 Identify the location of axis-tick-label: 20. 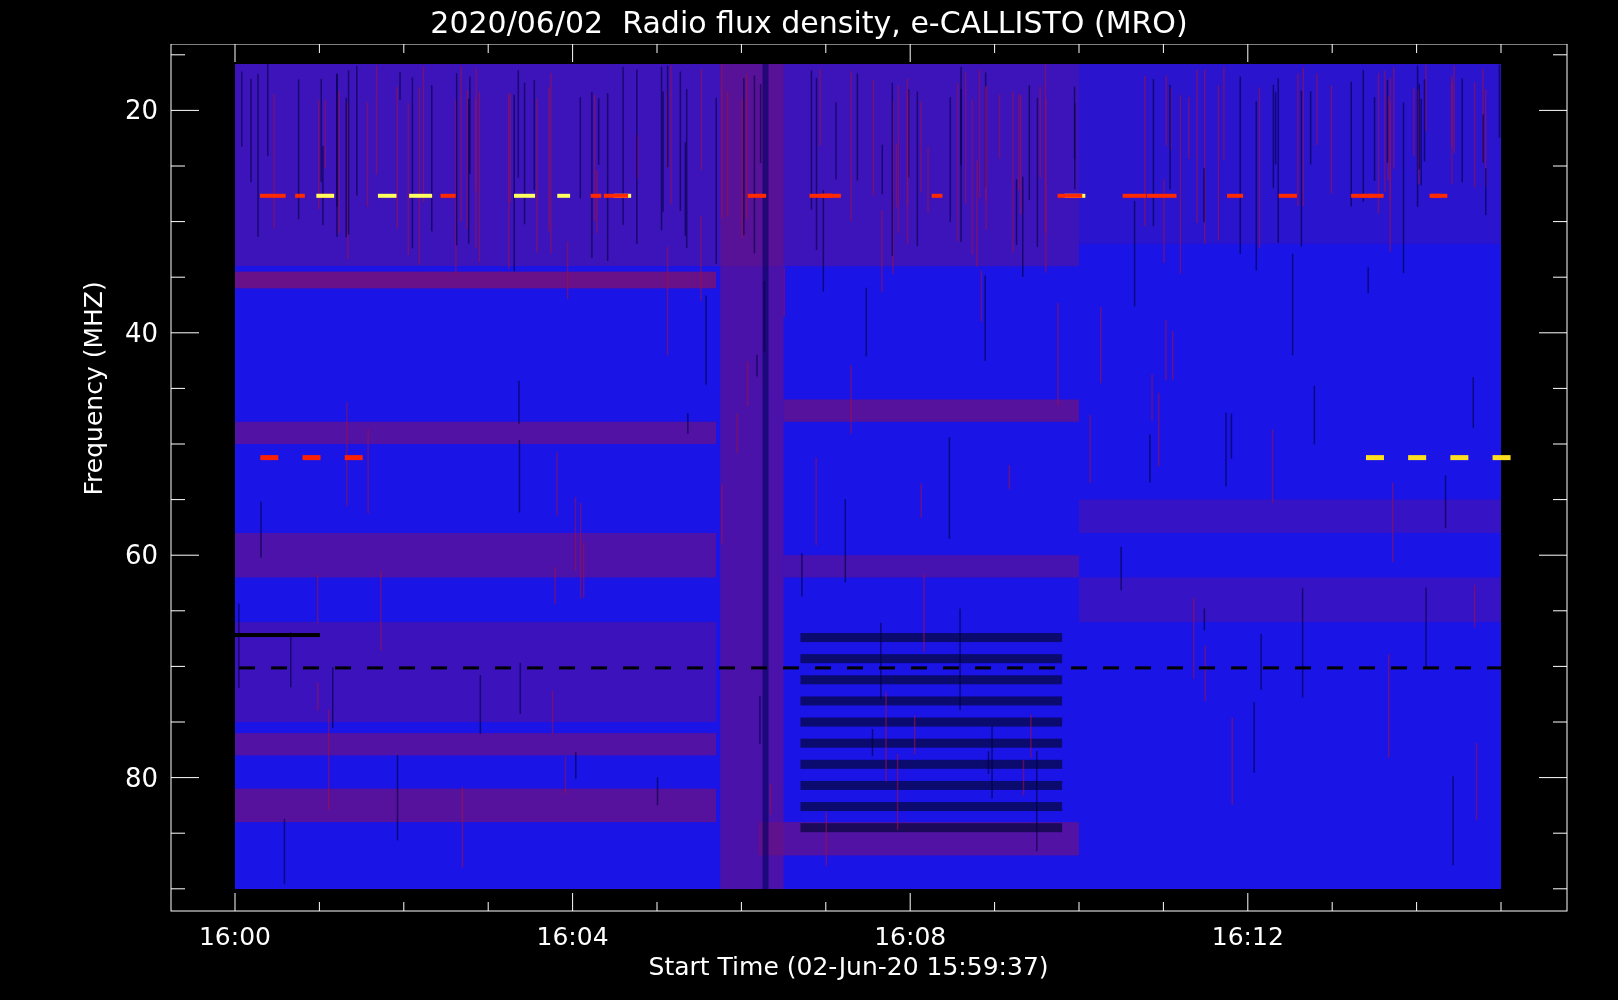
(141, 110).